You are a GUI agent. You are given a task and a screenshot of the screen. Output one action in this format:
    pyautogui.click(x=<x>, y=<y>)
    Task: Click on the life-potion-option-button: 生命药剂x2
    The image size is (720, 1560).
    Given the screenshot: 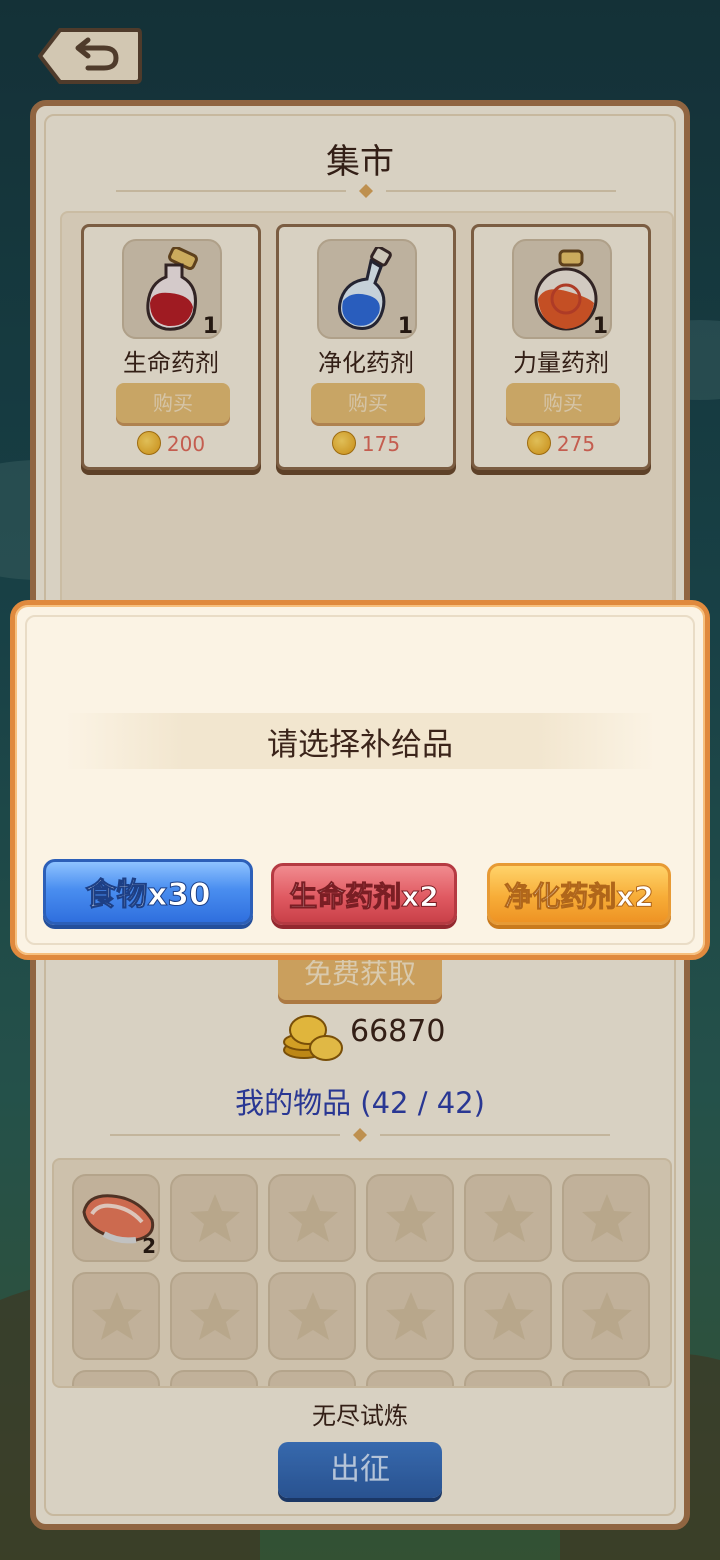 What is the action you would take?
    pyautogui.click(x=364, y=894)
    